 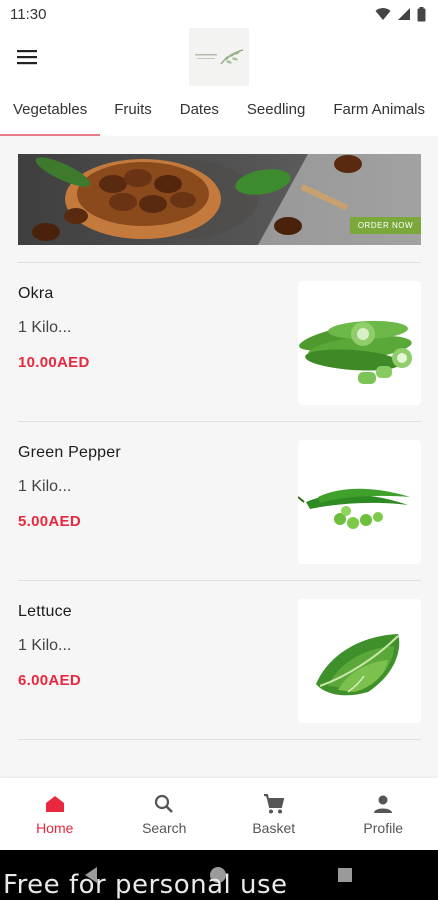 I want to click on green-pepper-image, so click(x=359, y=502).